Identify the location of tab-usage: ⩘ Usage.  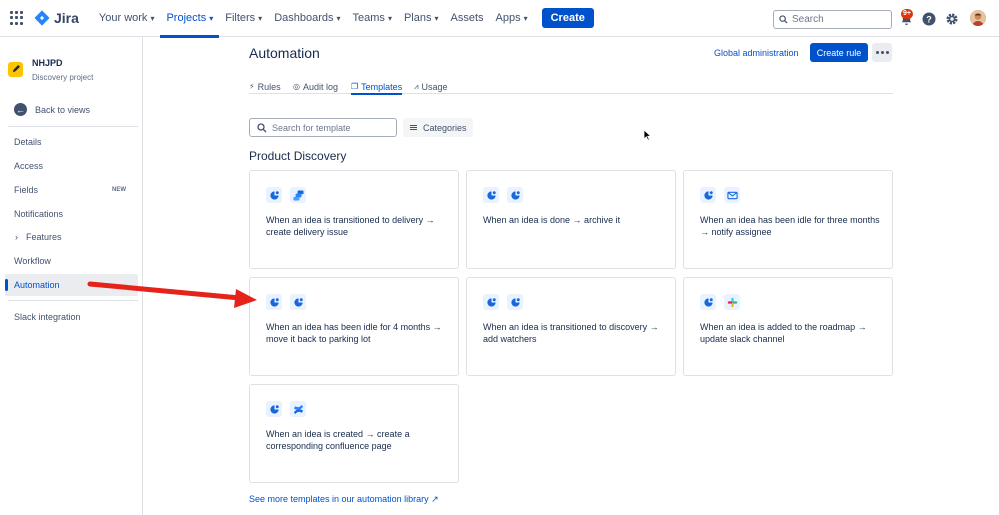
(431, 86).